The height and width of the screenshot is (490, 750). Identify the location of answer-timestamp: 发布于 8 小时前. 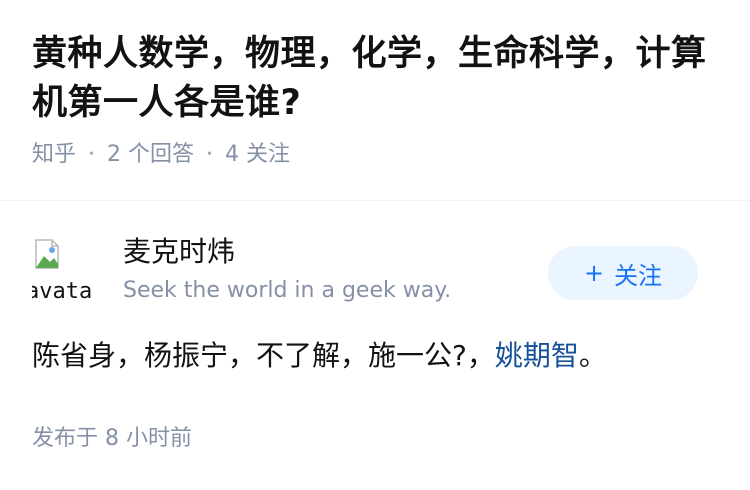
(112, 438).